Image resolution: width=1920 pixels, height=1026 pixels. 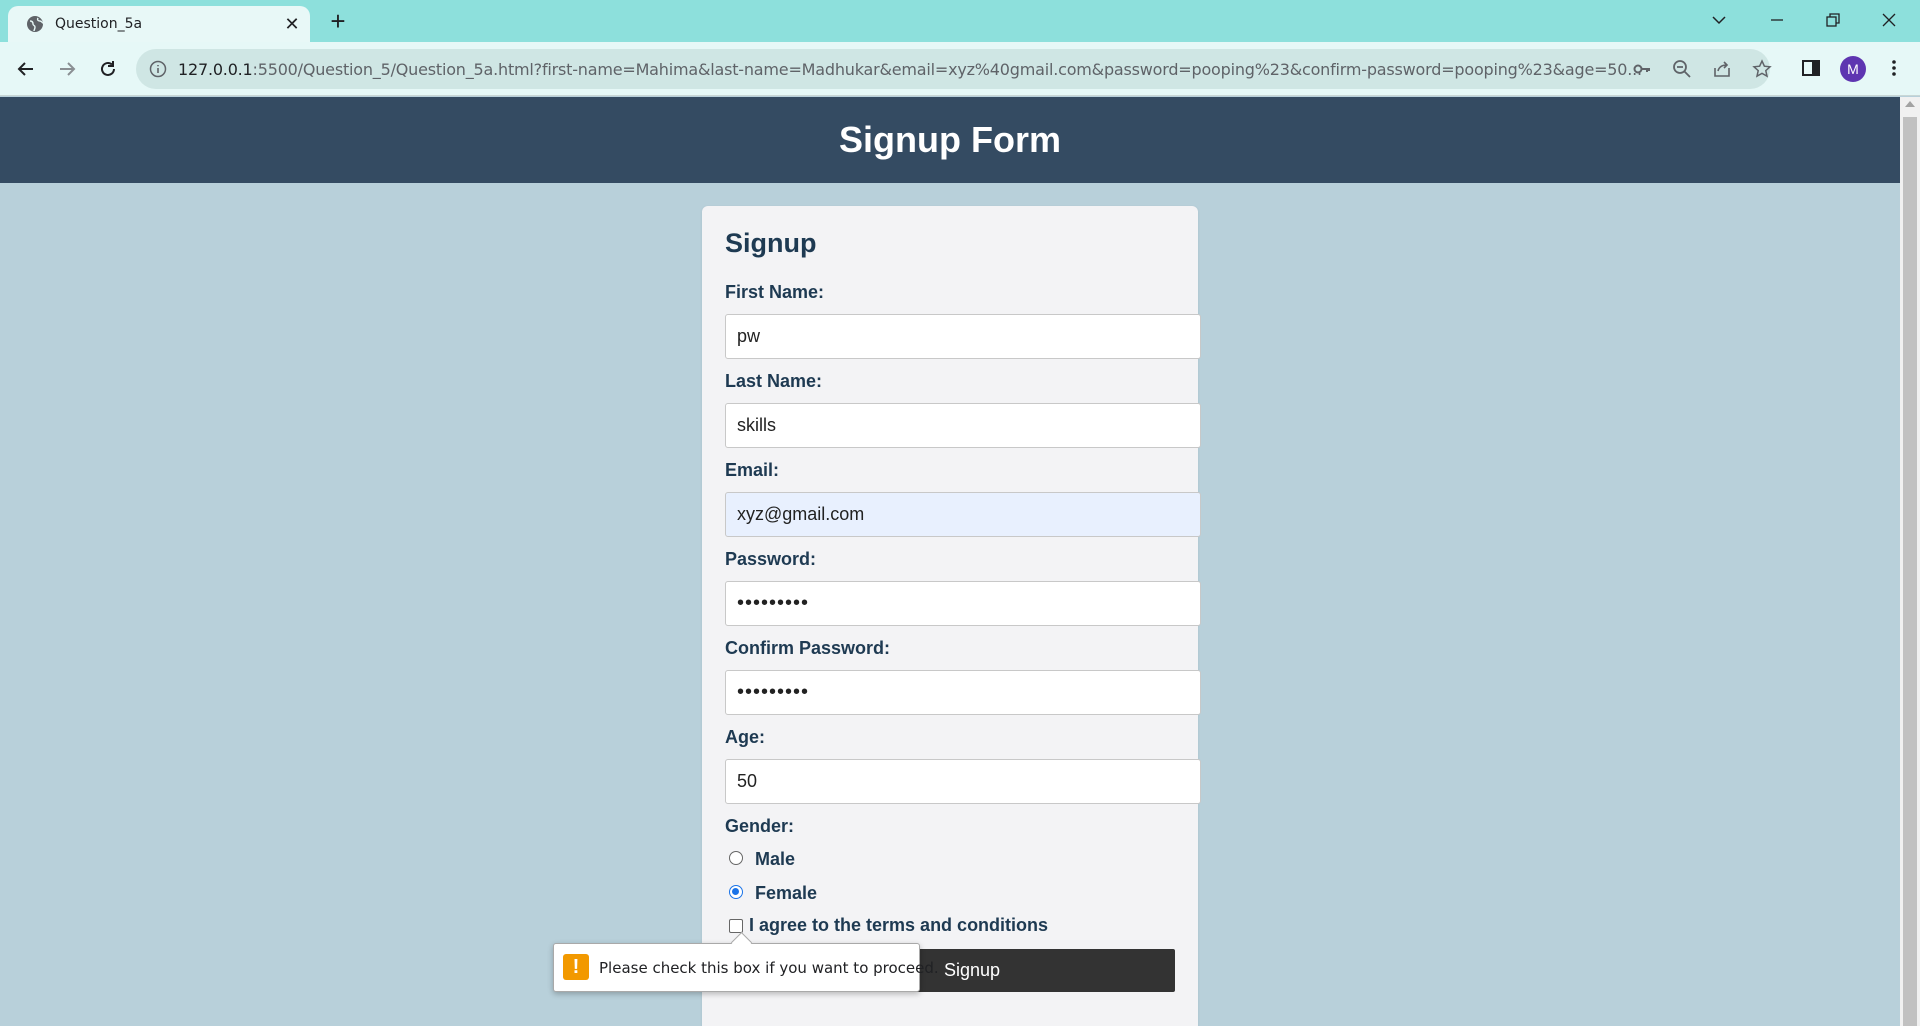 I want to click on terms-label: I agree to the terms and conditions, so click(x=898, y=925).